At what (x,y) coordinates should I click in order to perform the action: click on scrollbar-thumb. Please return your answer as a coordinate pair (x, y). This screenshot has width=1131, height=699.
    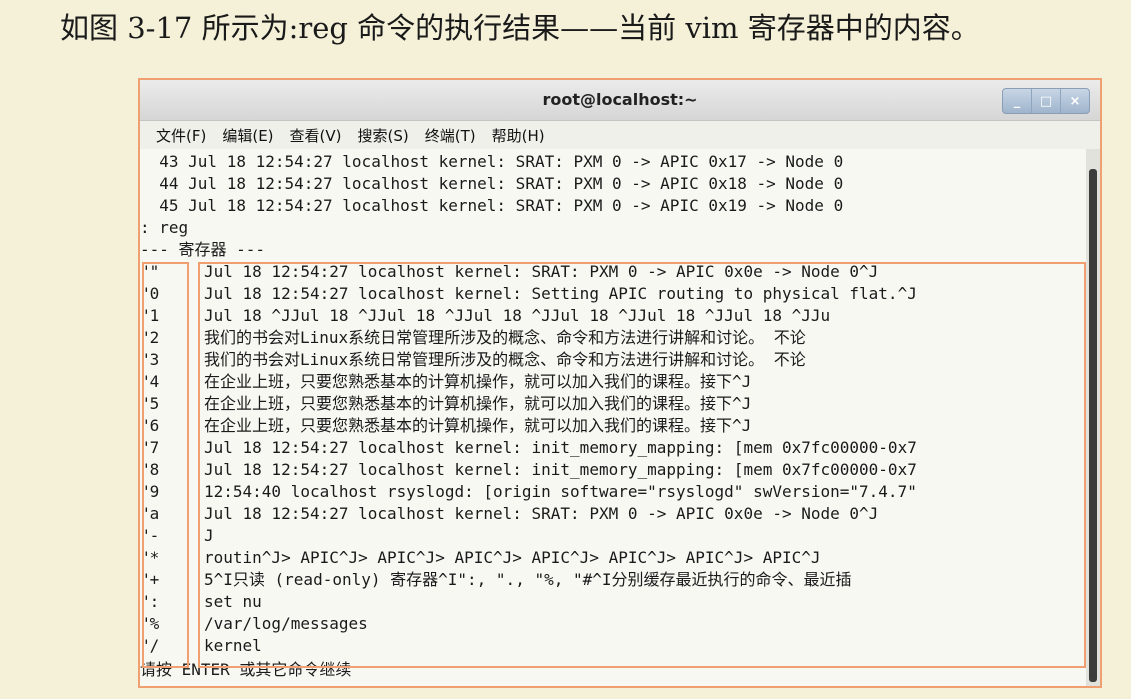
    Looking at the image, I should click on (1093, 425).